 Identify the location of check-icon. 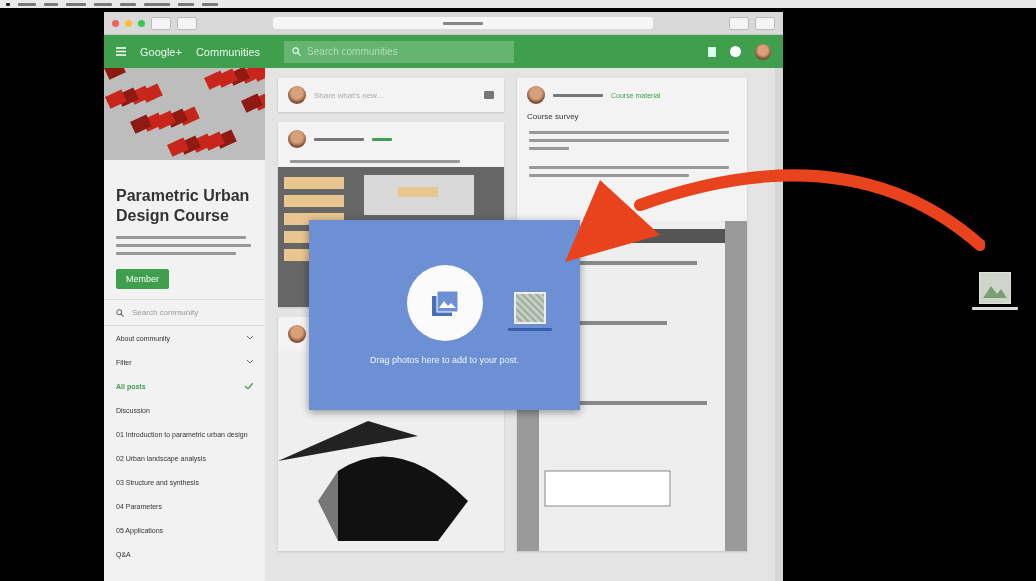
(249, 386).